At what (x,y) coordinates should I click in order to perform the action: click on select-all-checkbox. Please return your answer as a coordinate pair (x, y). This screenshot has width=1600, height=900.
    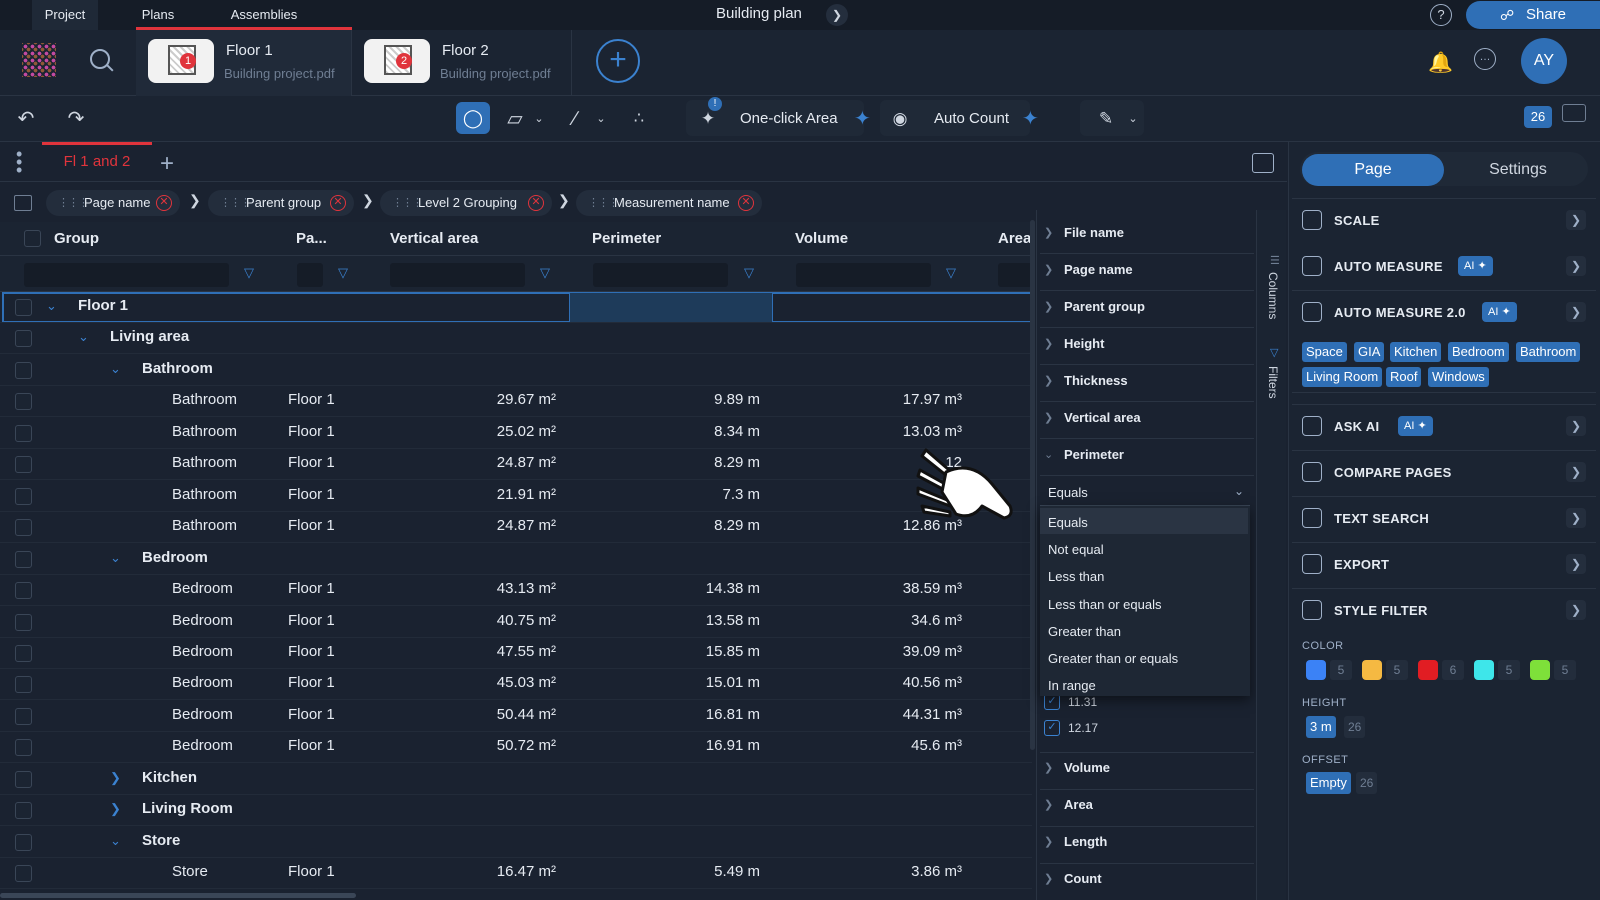
    Looking at the image, I should click on (32, 238).